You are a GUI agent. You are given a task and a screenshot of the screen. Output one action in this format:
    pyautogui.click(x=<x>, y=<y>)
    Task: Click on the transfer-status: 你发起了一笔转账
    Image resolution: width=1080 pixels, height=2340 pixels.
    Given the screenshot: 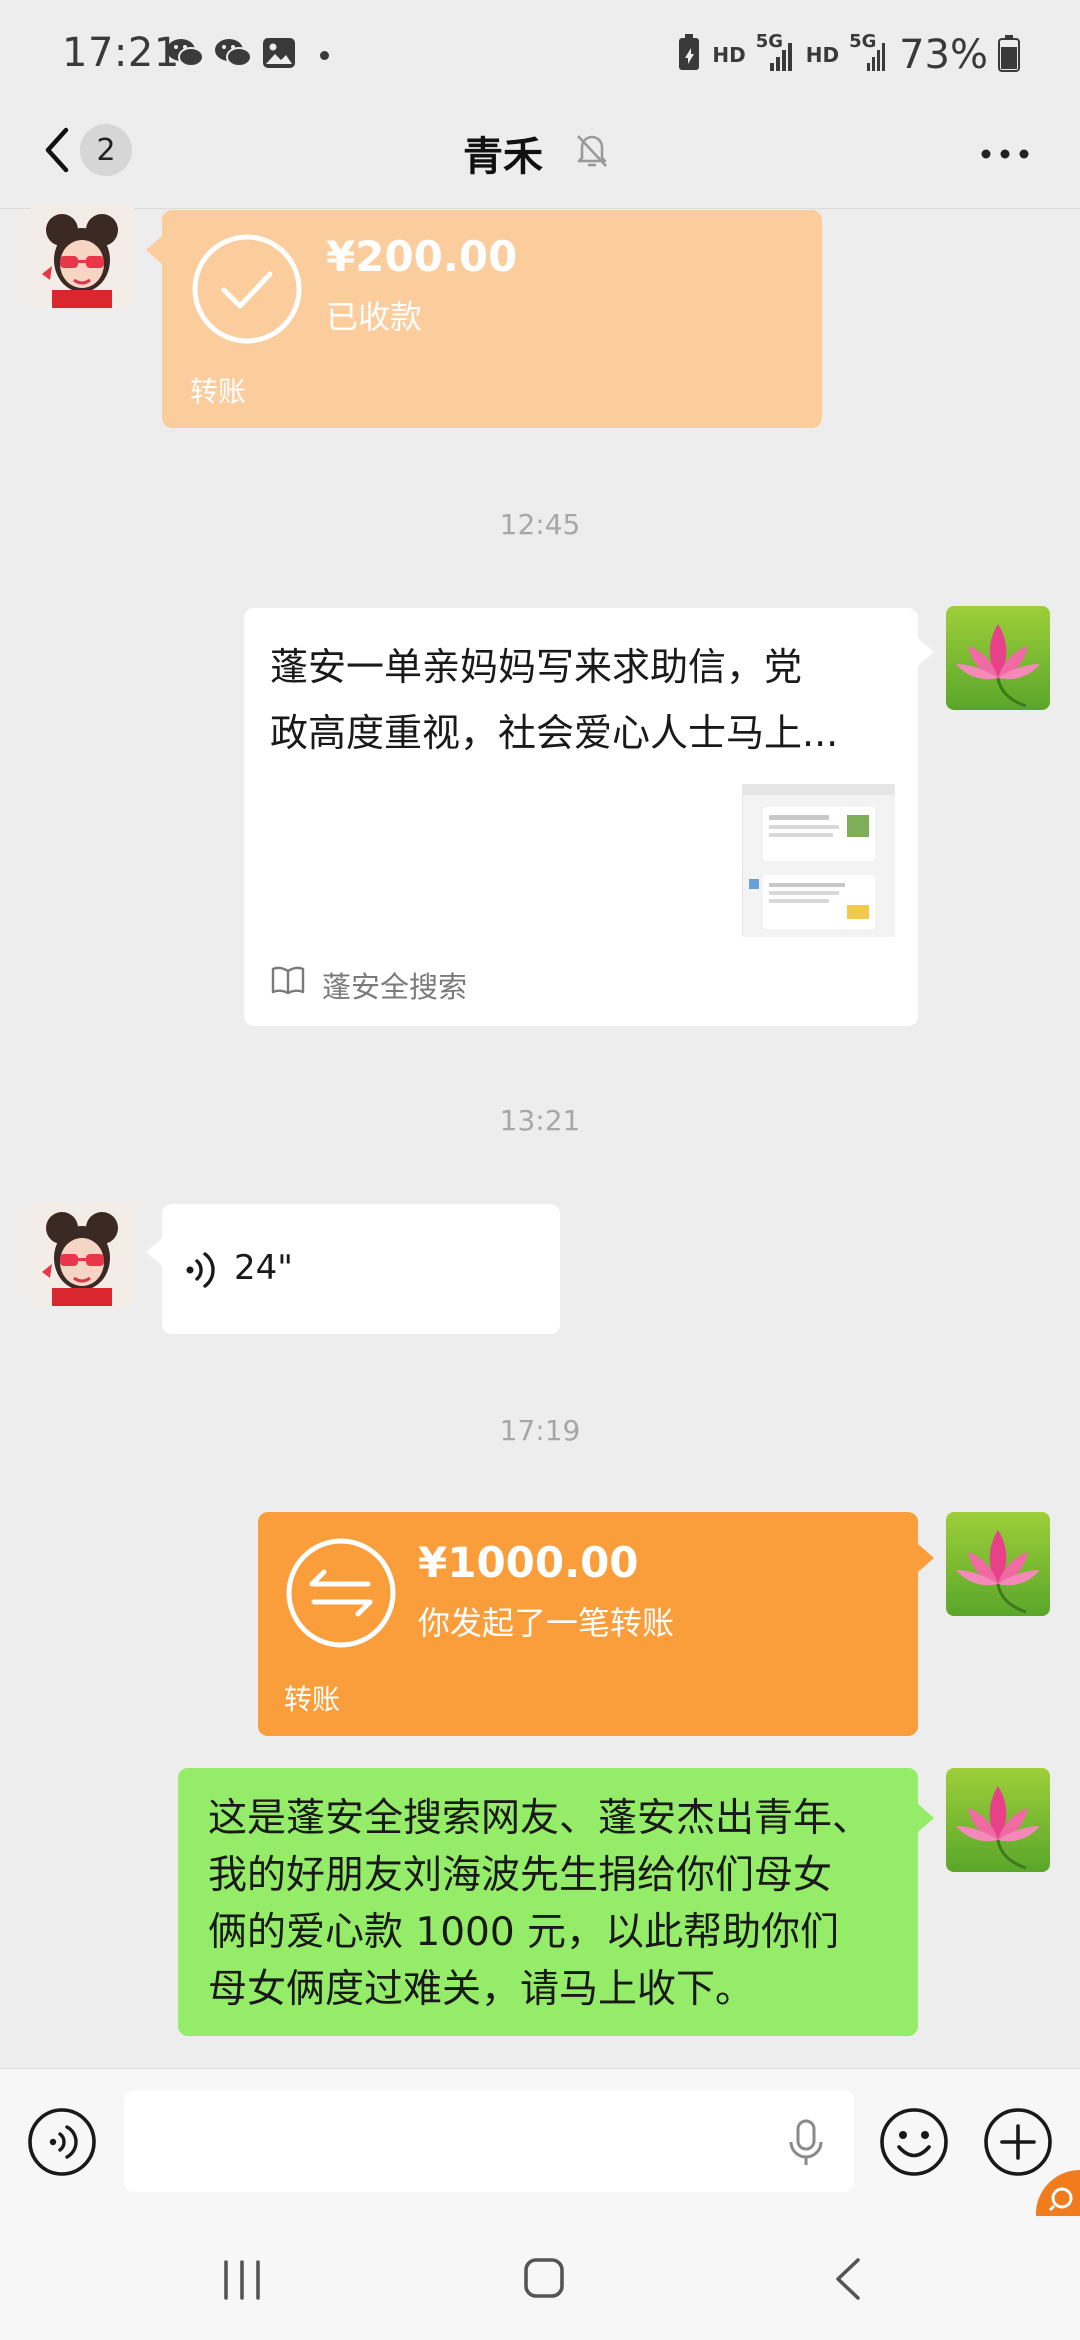 What is the action you would take?
    pyautogui.click(x=546, y=1623)
    